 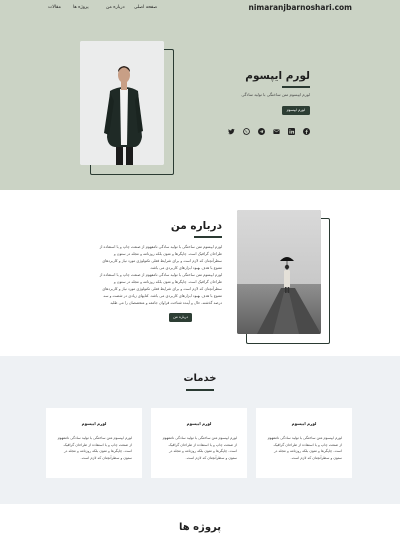 What do you see at coordinates (208, 237) in the screenshot?
I see `about-title-underline` at bounding box center [208, 237].